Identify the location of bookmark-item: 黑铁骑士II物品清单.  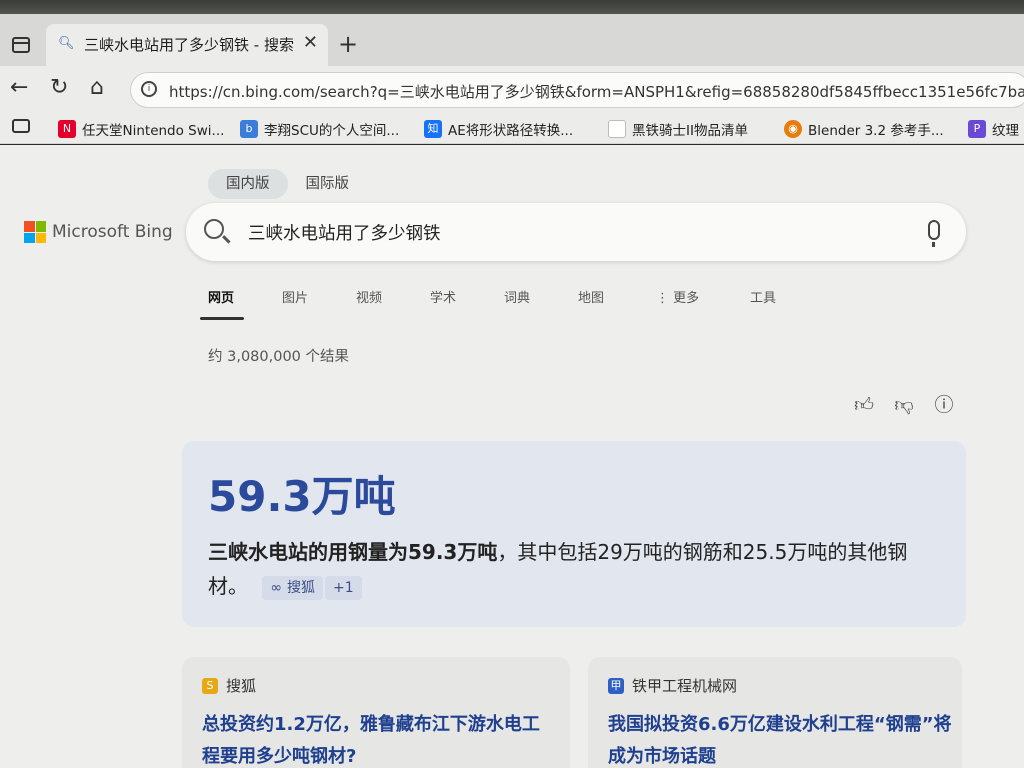
(678, 129).